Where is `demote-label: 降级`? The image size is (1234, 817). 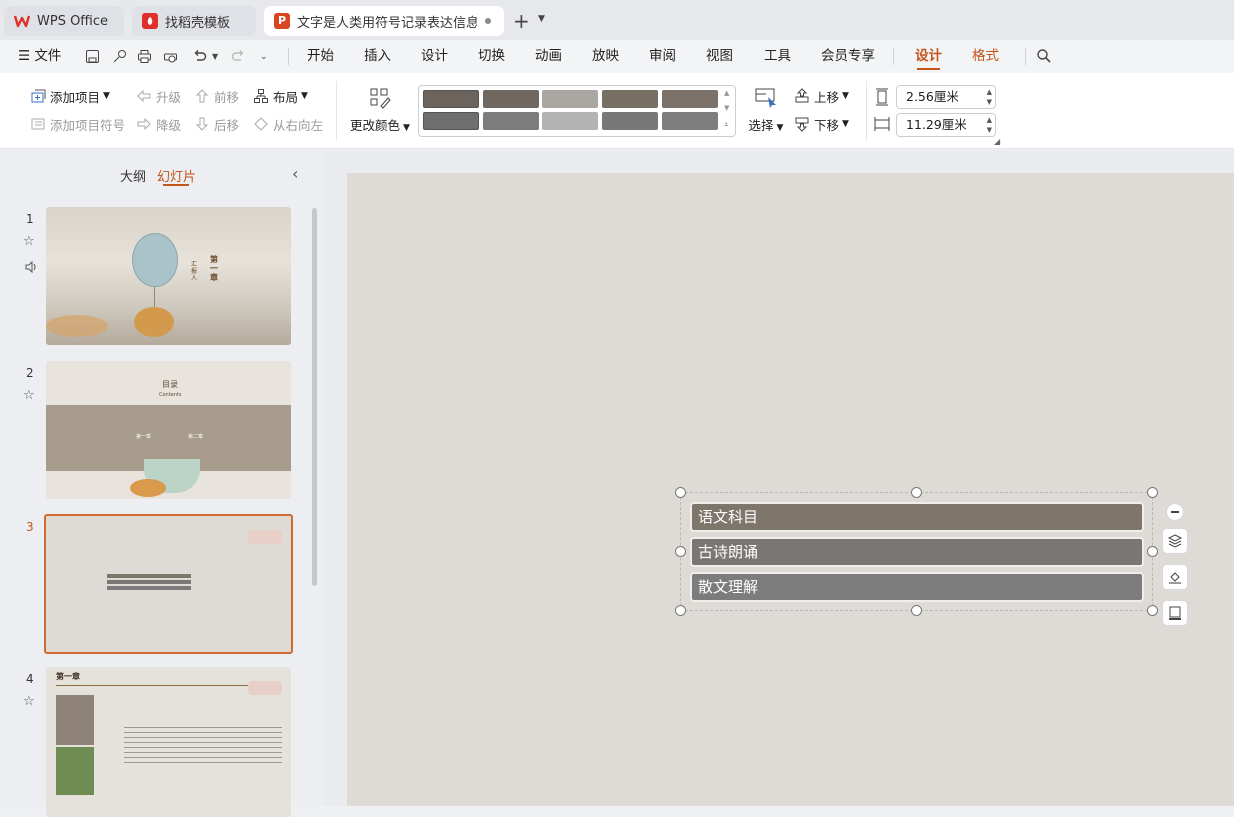
demote-label: 降级 is located at coordinates (169, 125).